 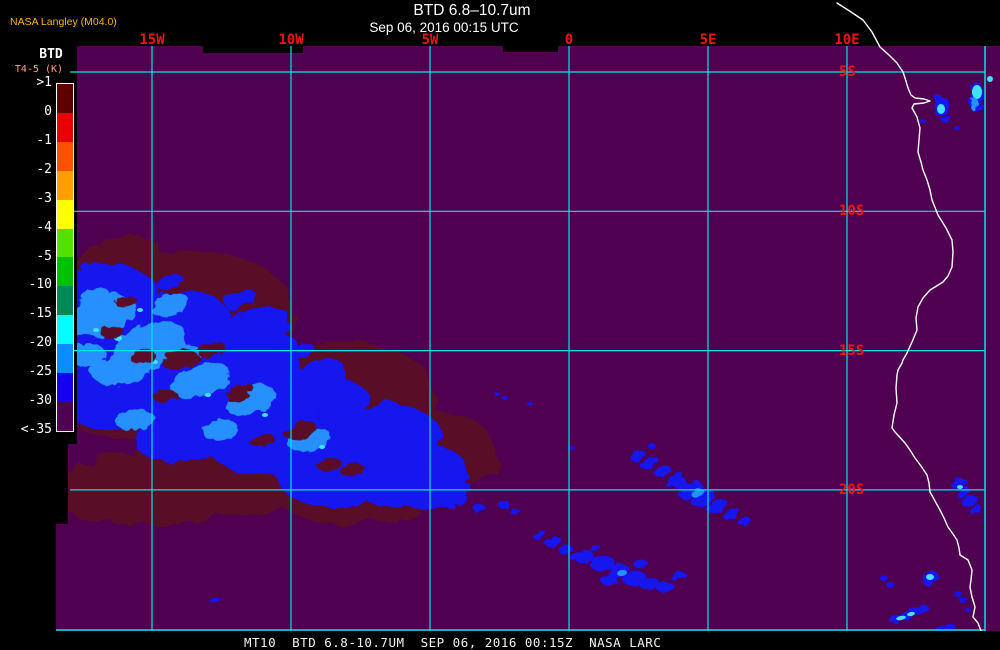 What do you see at coordinates (44, 198) in the screenshot?
I see `colorbar-tick-label: -3` at bounding box center [44, 198].